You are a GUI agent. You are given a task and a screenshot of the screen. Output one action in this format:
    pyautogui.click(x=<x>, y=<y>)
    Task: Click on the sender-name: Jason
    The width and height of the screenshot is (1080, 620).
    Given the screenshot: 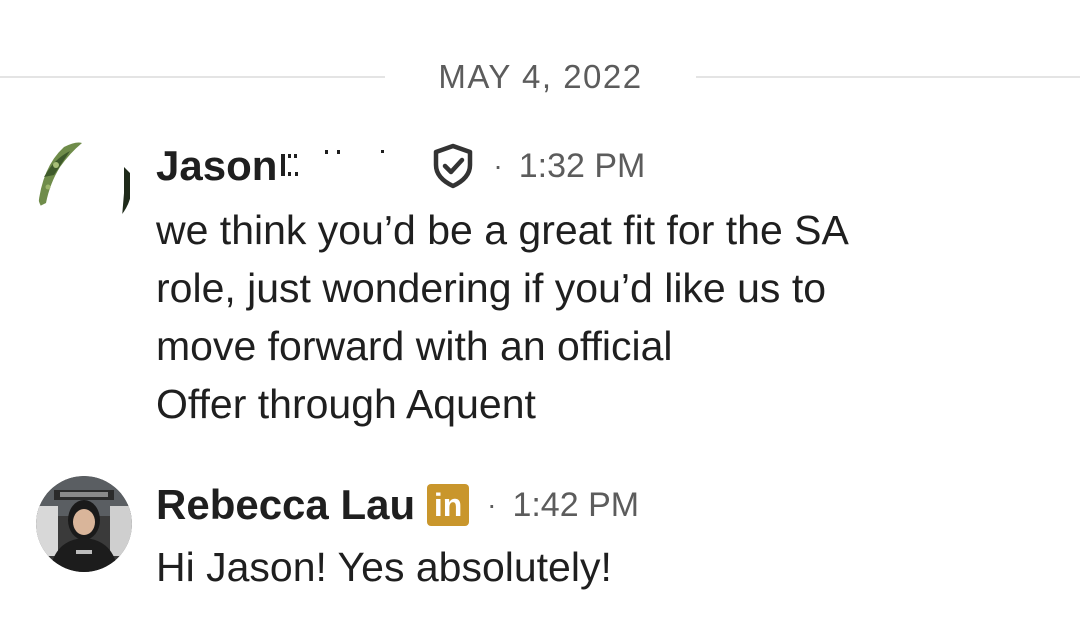 What is the action you would take?
    pyautogui.click(x=216, y=166)
    